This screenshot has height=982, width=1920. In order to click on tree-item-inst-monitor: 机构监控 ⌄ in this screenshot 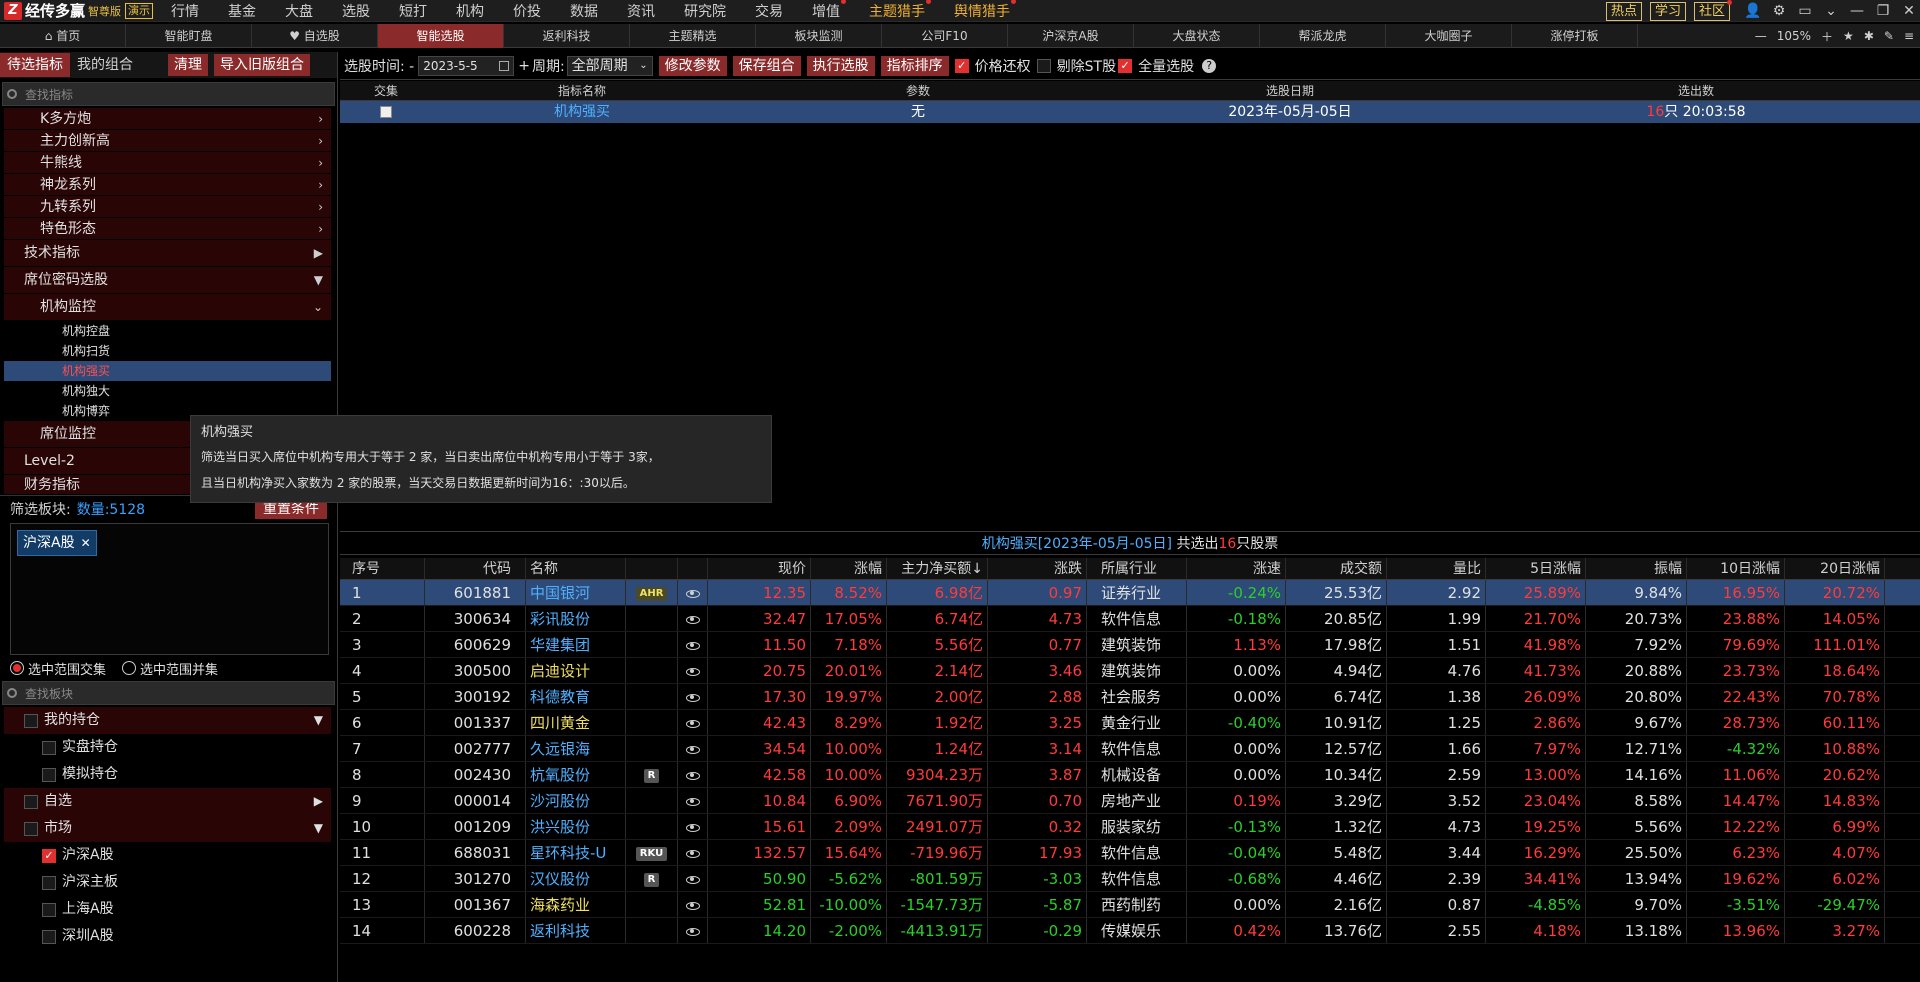, I will do `click(167, 307)`.